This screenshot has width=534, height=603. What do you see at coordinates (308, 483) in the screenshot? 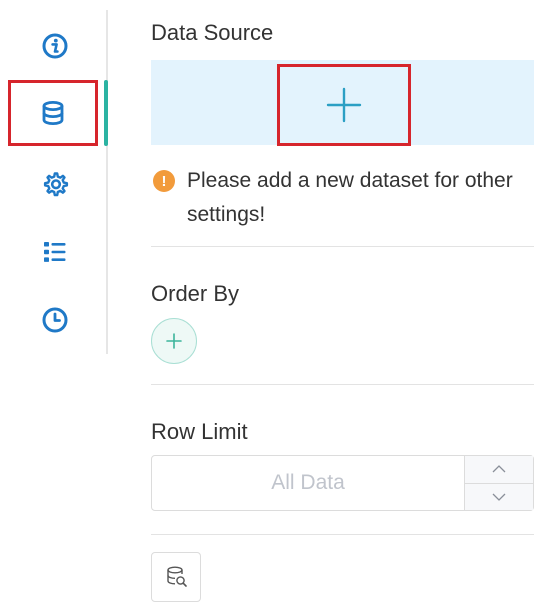
I see `row-limit-input` at bounding box center [308, 483].